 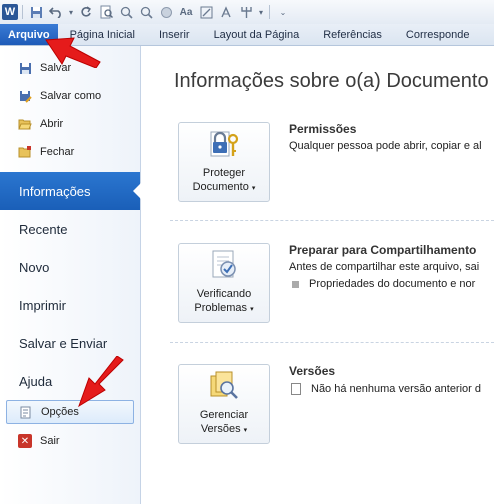 I want to click on versions-bullet: Não há nenhuma versão anterior d, so click(x=391, y=389).